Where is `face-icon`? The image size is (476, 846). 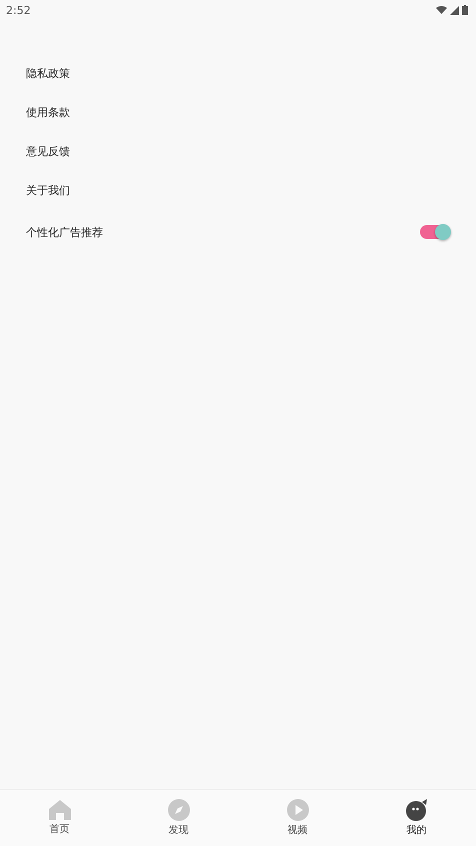
face-icon is located at coordinates (416, 810).